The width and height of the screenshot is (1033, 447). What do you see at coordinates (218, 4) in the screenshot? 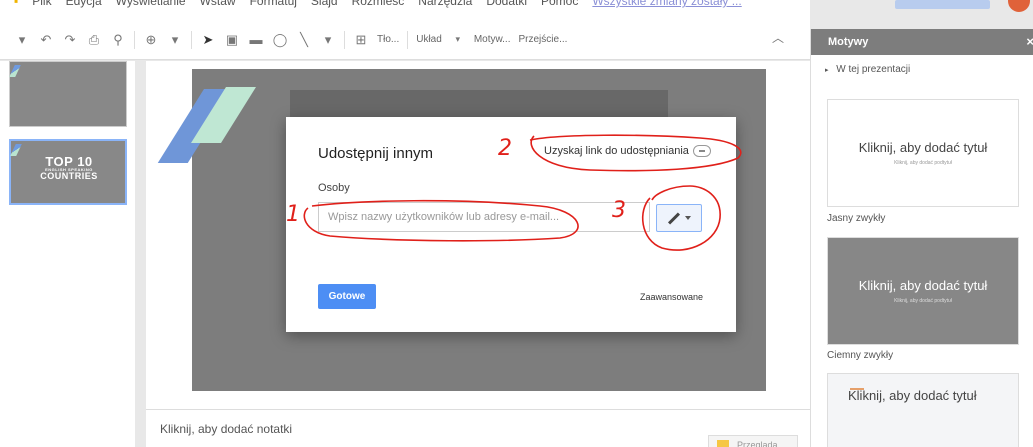
I see `menu-insert: Wstaw` at bounding box center [218, 4].